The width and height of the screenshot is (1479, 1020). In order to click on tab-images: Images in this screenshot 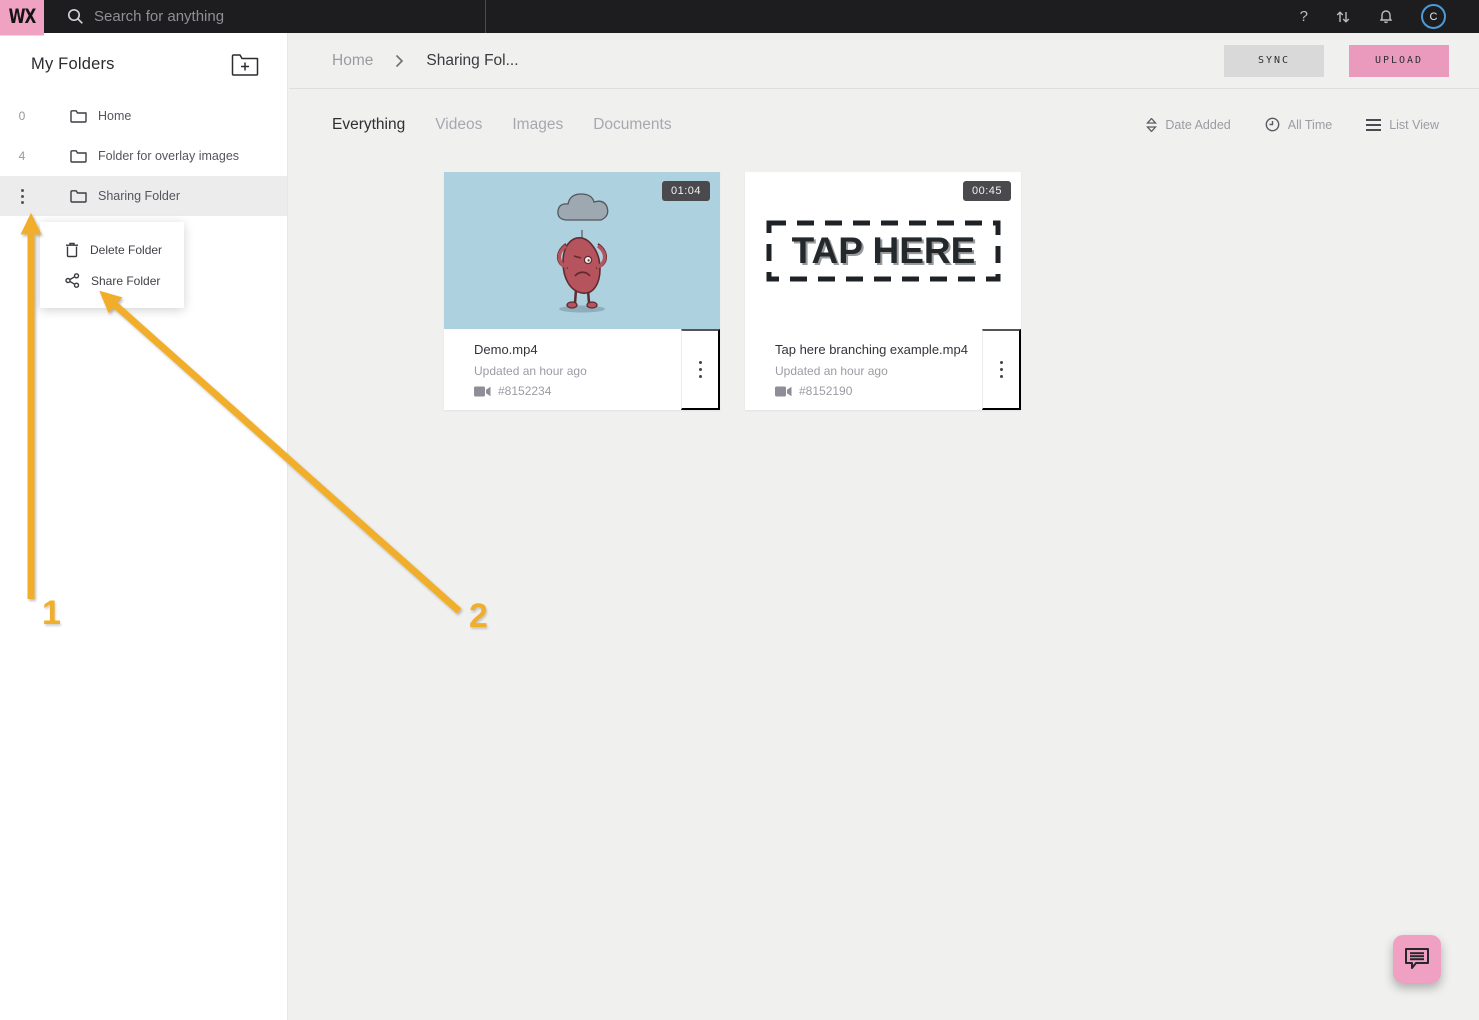, I will do `click(537, 125)`.